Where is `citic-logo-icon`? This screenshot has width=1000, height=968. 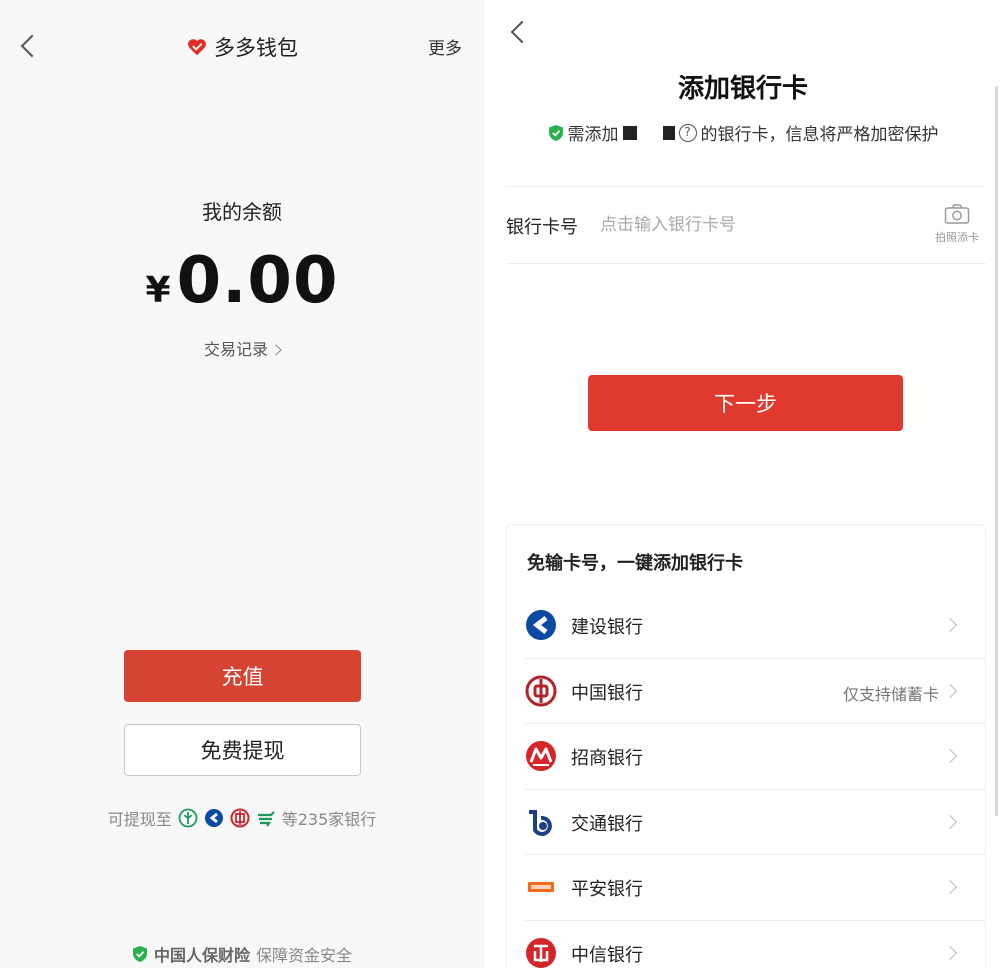
citic-logo-icon is located at coordinates (541, 952).